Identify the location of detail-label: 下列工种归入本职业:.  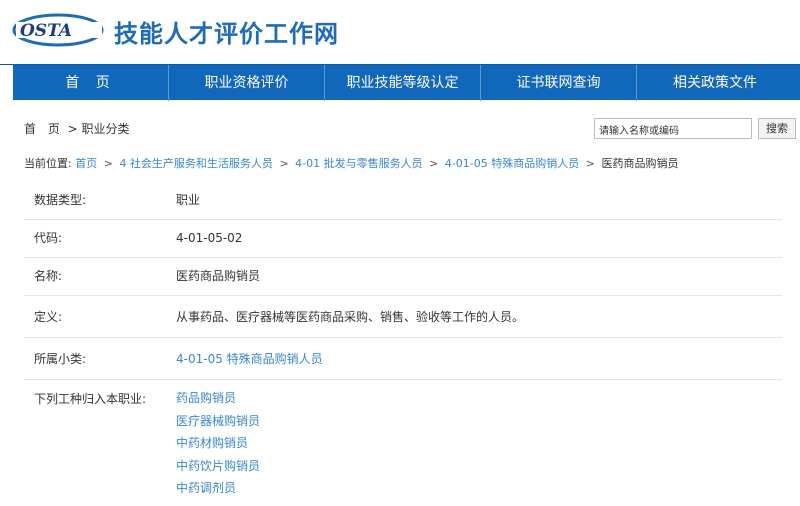
(90, 399).